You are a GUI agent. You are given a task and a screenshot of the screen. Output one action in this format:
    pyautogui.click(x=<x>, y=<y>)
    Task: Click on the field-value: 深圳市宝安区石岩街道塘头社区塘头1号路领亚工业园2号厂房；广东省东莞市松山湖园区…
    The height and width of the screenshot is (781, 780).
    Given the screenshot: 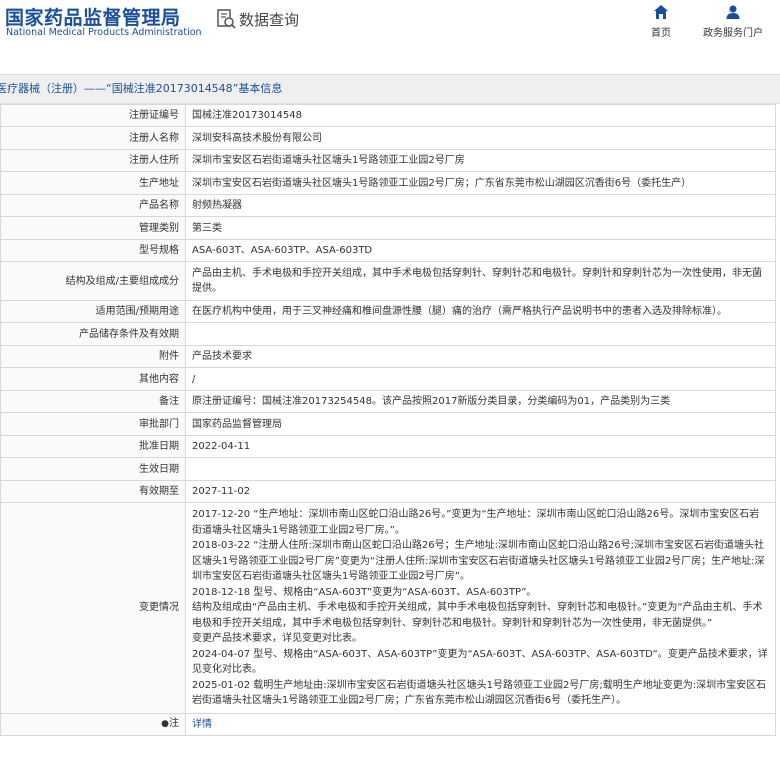 What is the action you would take?
    pyautogui.click(x=480, y=183)
    